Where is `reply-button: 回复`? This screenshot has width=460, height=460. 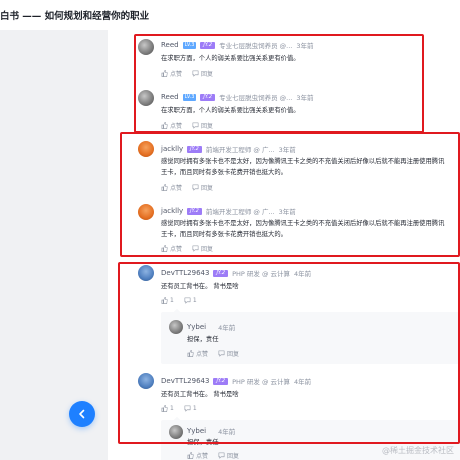 reply-button: 回复 is located at coordinates (228, 455).